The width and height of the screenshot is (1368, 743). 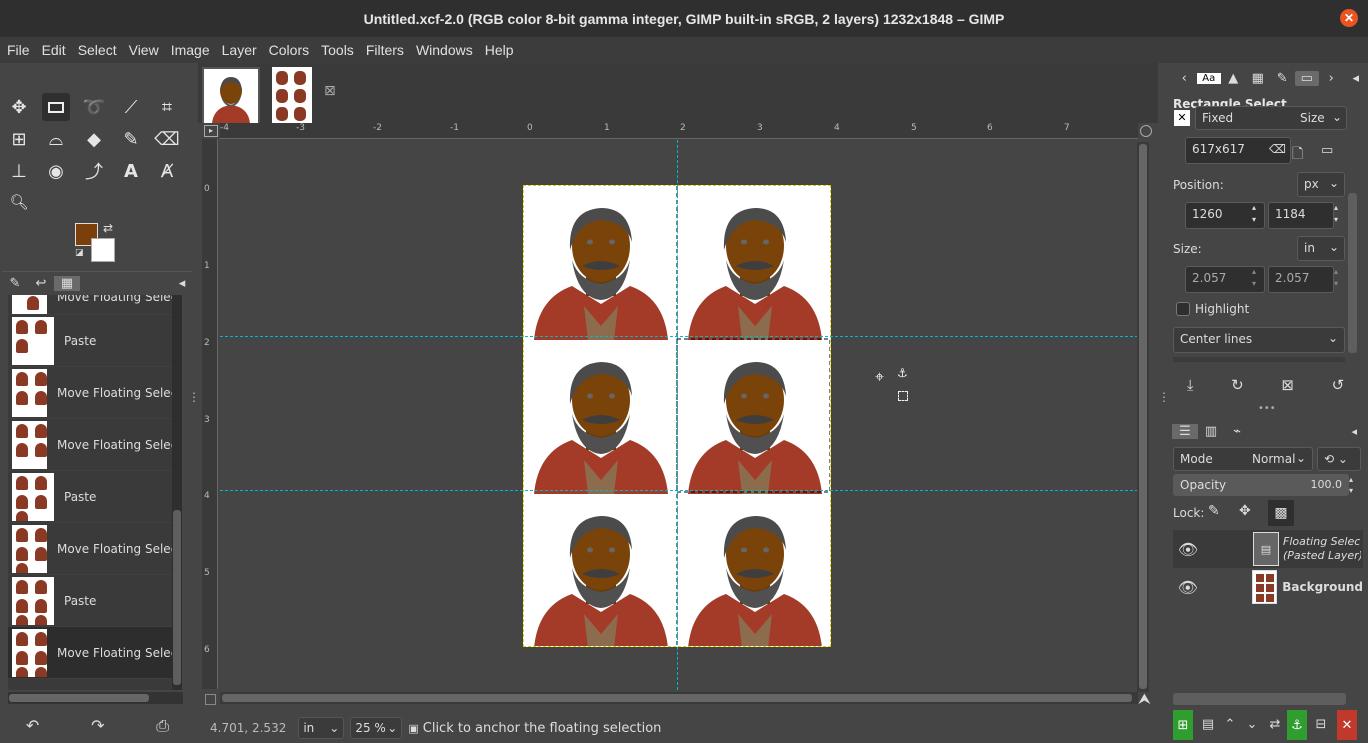 I want to click on tab-tool-options-icon: ▭, so click(x=1306, y=78).